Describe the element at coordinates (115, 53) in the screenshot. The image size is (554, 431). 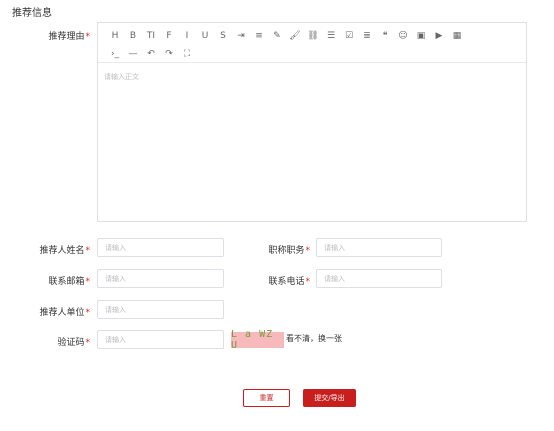
I see `code-icon: ›_` at that location.